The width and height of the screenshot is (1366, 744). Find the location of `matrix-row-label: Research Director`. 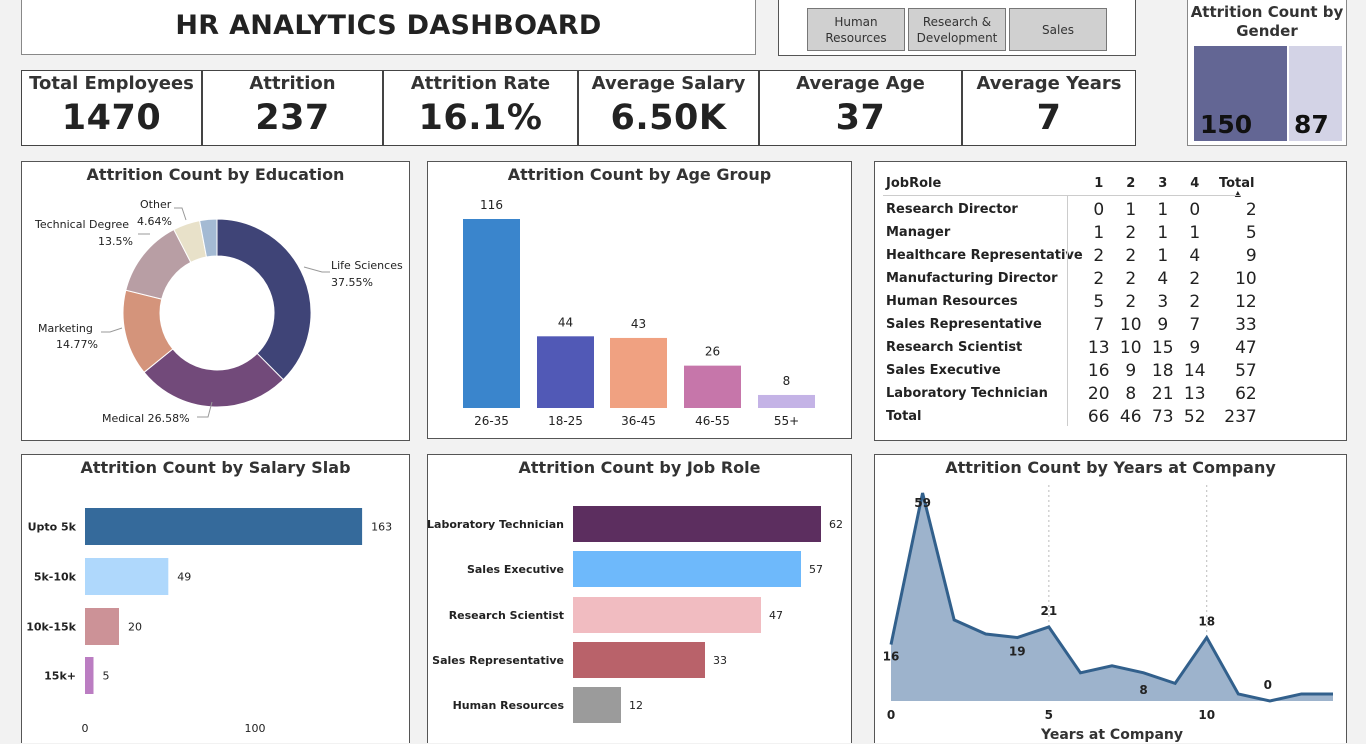

matrix-row-label: Research Director is located at coordinates (952, 209).